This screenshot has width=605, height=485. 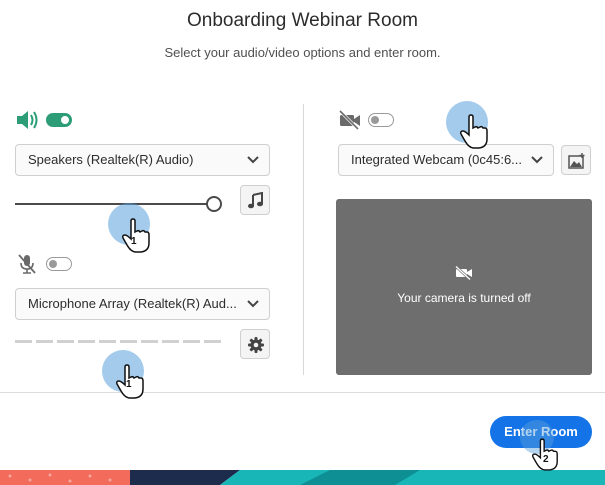 What do you see at coordinates (214, 204) in the screenshot?
I see `volume-slider-handle` at bounding box center [214, 204].